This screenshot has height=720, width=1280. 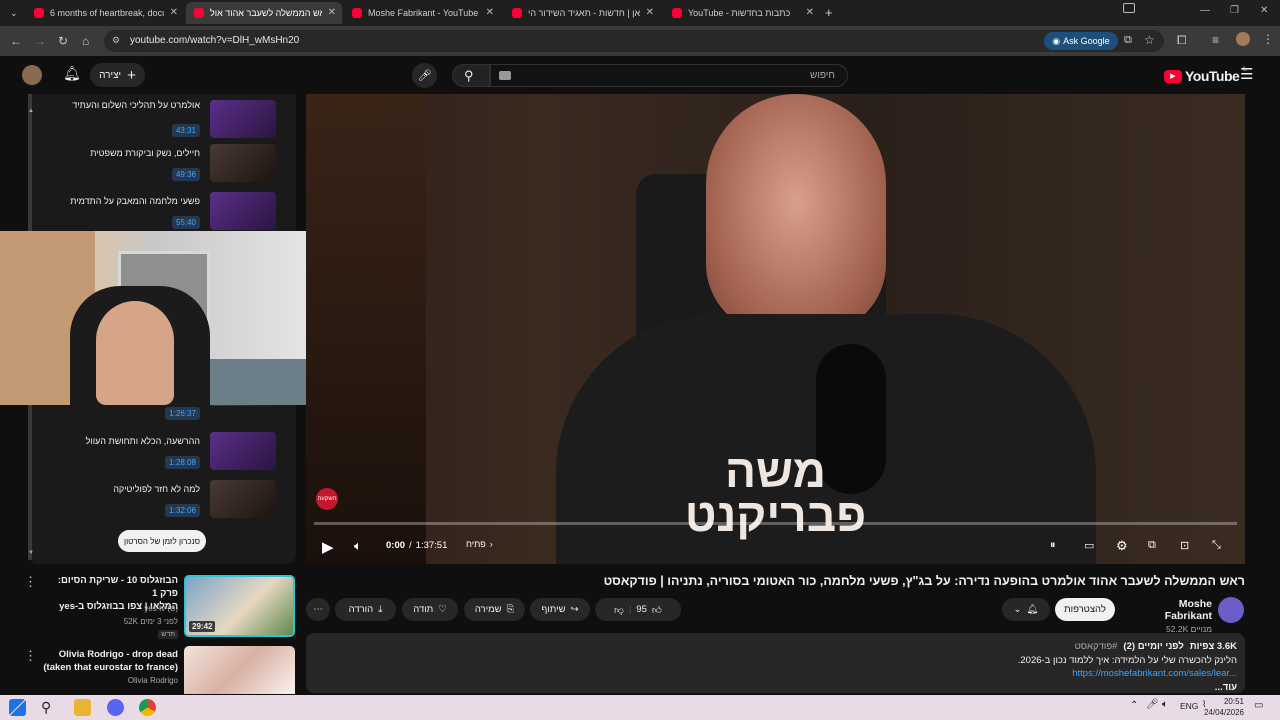 What do you see at coordinates (239, 606) in the screenshot?
I see `video-thumbnail: 29:42` at bounding box center [239, 606].